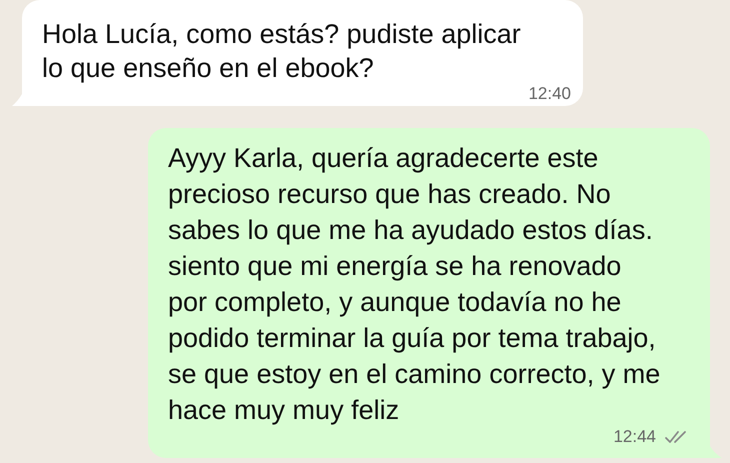  Describe the element at coordinates (634, 437) in the screenshot. I see `message-time: 12:44` at that location.